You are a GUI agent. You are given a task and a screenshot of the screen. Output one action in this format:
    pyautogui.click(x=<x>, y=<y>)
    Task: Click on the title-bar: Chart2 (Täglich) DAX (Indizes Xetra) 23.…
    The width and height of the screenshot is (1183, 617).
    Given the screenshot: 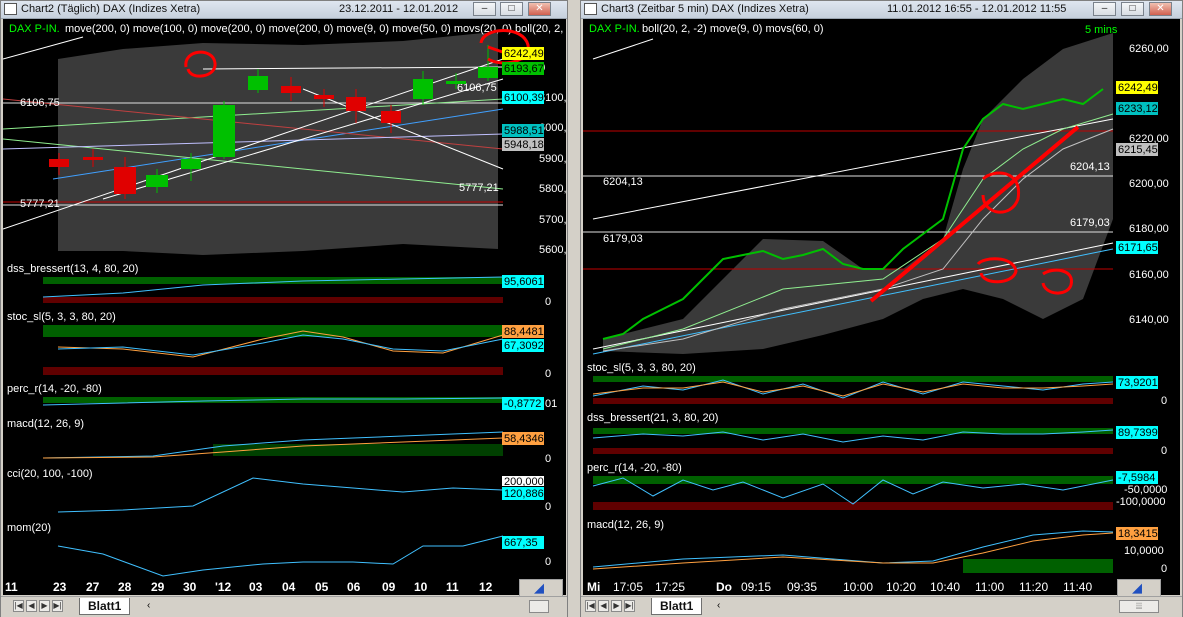 What is the action you would take?
    pyautogui.click(x=284, y=10)
    